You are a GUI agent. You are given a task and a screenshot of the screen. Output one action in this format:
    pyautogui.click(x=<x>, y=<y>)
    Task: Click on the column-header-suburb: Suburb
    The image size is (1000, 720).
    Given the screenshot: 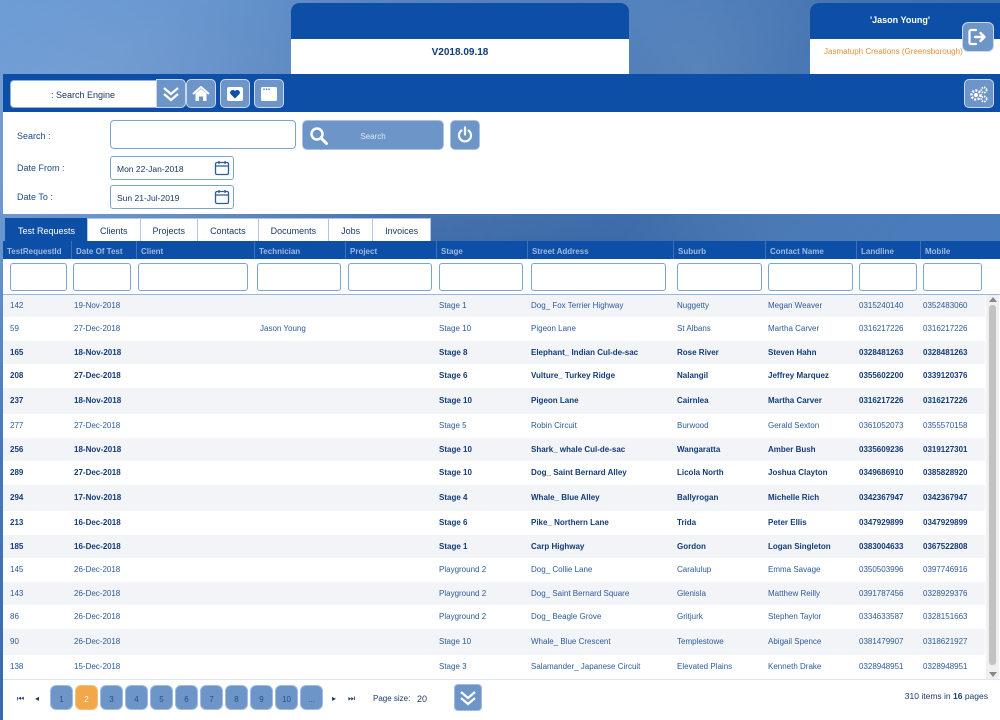 What is the action you would take?
    pyautogui.click(x=719, y=250)
    